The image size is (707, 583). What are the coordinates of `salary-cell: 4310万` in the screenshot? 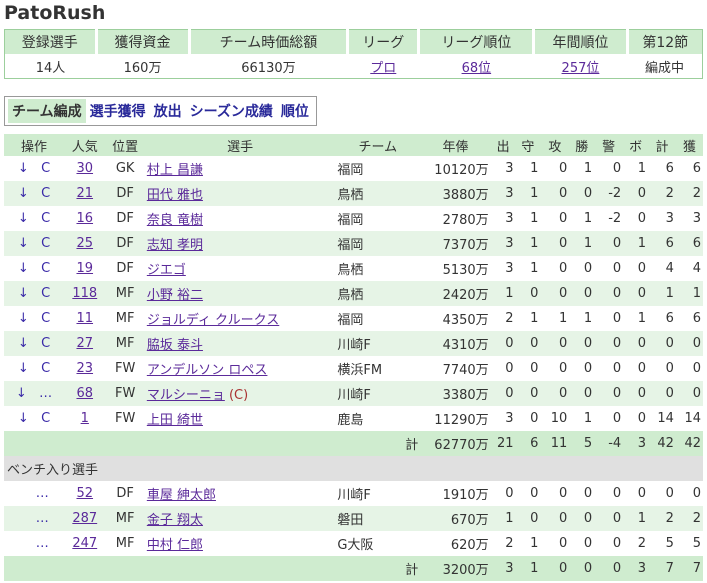 It's located at (455, 343).